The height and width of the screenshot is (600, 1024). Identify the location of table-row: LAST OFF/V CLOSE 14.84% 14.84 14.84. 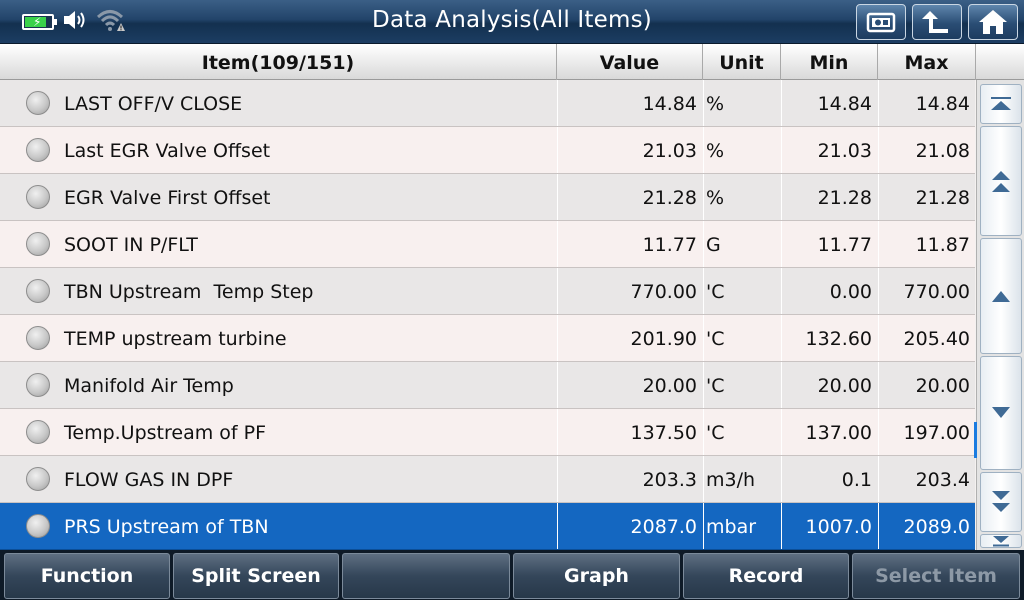
(487, 103).